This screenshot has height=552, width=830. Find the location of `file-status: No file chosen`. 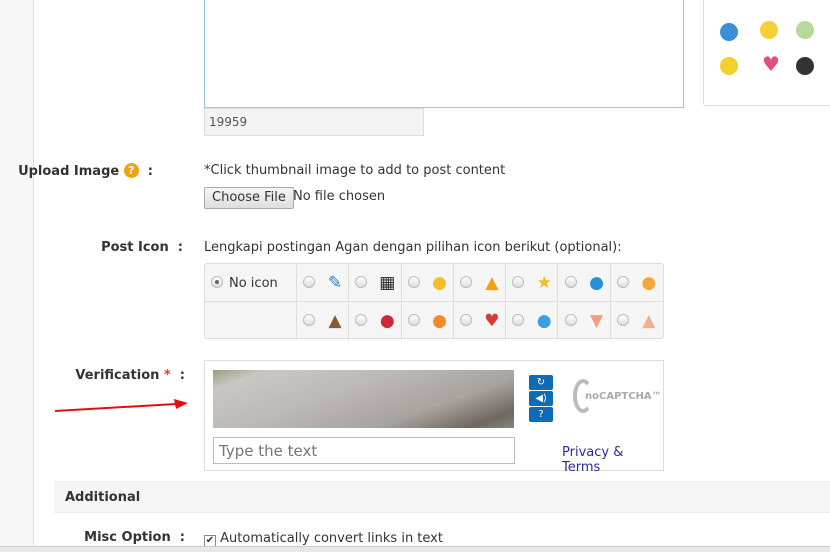

file-status: No file chosen is located at coordinates (339, 196).